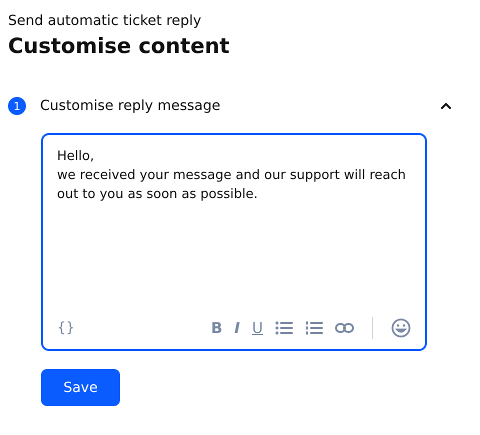  I want to click on chevron-icon, so click(446, 106).